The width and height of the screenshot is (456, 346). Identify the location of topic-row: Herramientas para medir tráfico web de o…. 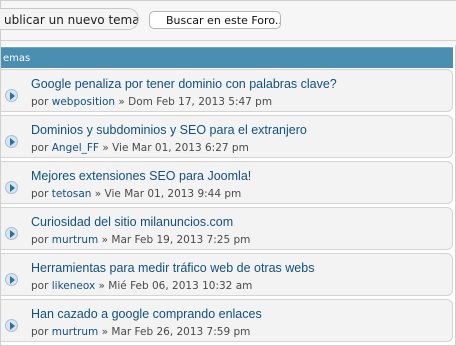
(227, 274).